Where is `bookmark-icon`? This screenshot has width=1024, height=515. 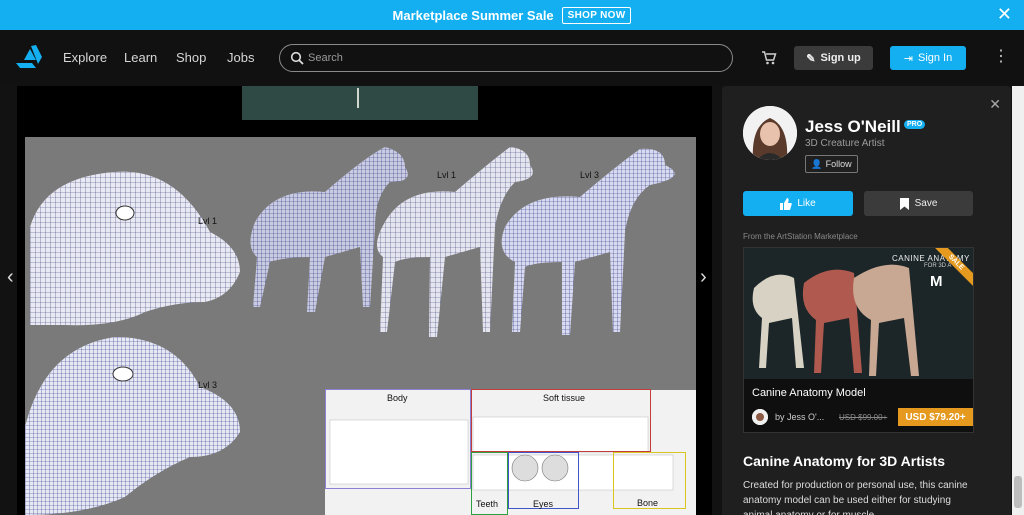
bookmark-icon is located at coordinates (904, 203).